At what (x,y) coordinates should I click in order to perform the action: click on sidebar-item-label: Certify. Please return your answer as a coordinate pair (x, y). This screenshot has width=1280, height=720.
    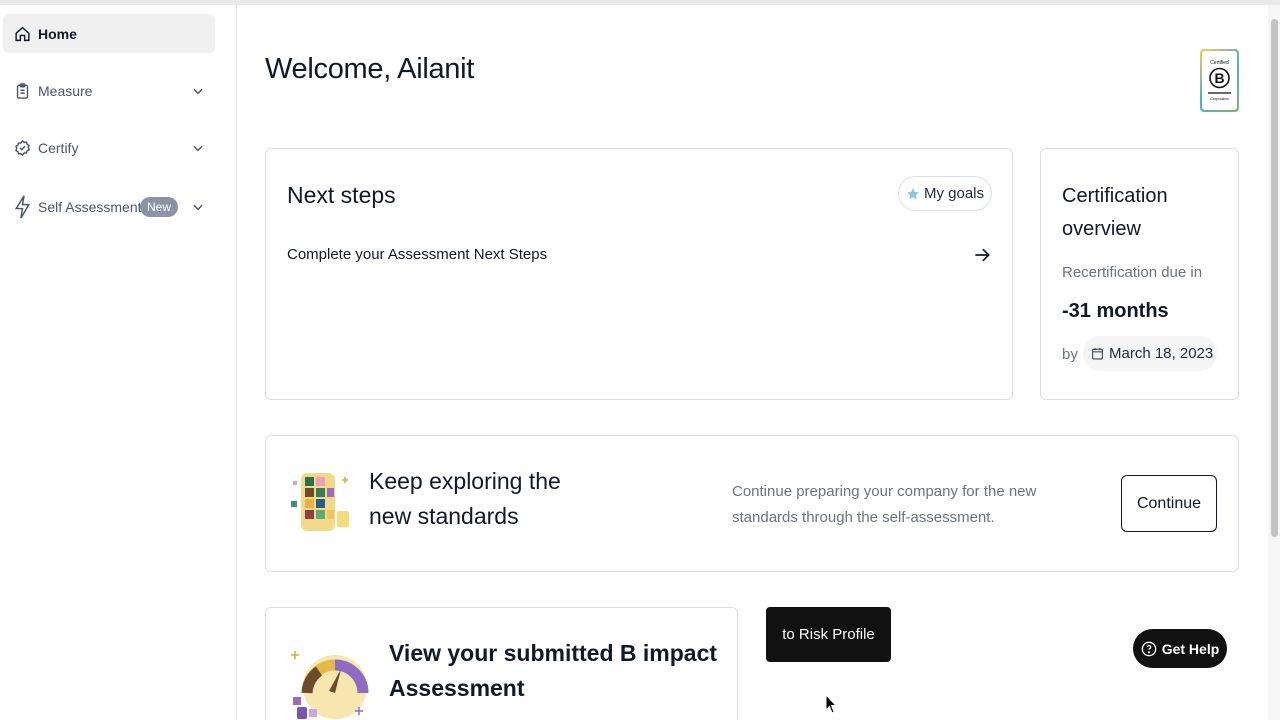
    Looking at the image, I should click on (58, 147).